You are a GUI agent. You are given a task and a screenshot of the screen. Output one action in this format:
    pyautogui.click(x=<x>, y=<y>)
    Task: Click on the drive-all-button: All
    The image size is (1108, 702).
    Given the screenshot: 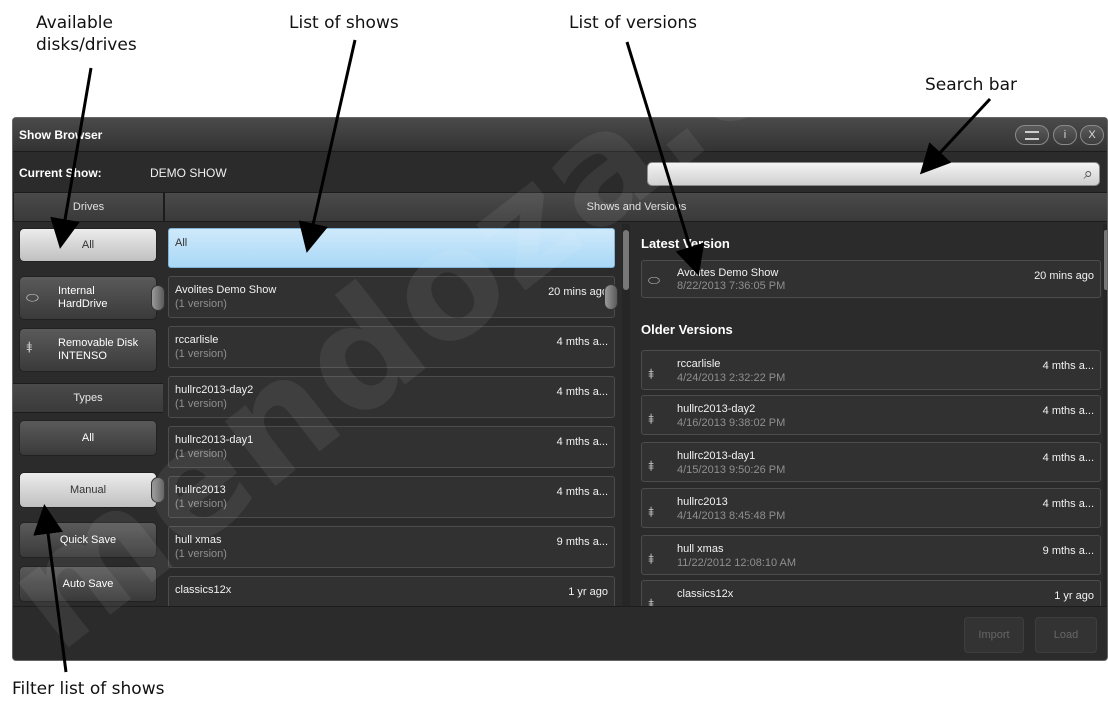 What is the action you would take?
    pyautogui.click(x=88, y=245)
    